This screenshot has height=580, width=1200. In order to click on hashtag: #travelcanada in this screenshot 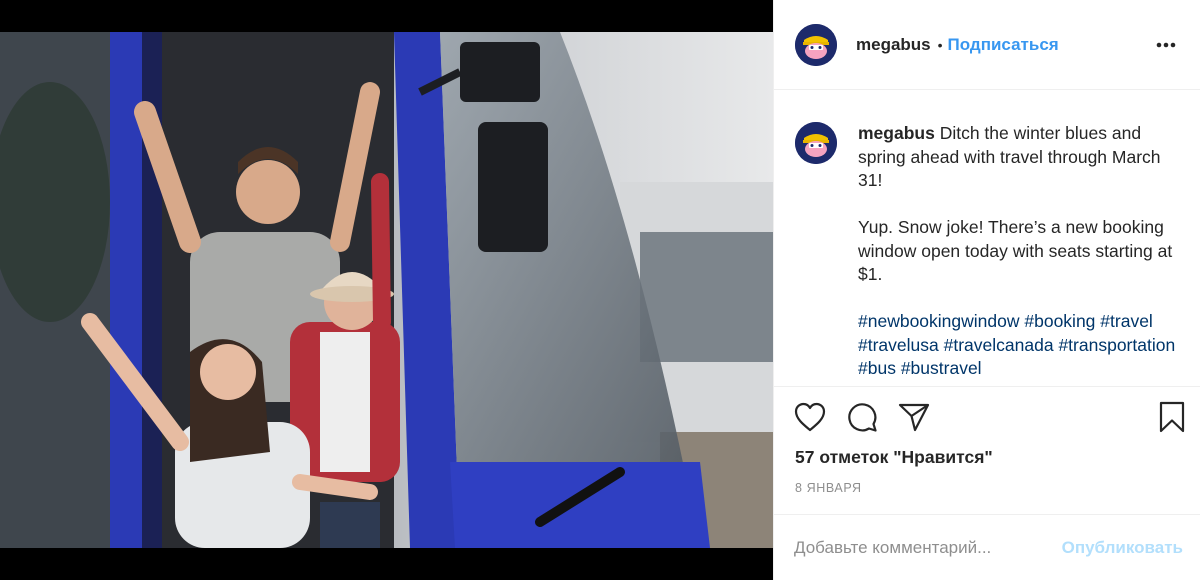, I will do `click(999, 345)`.